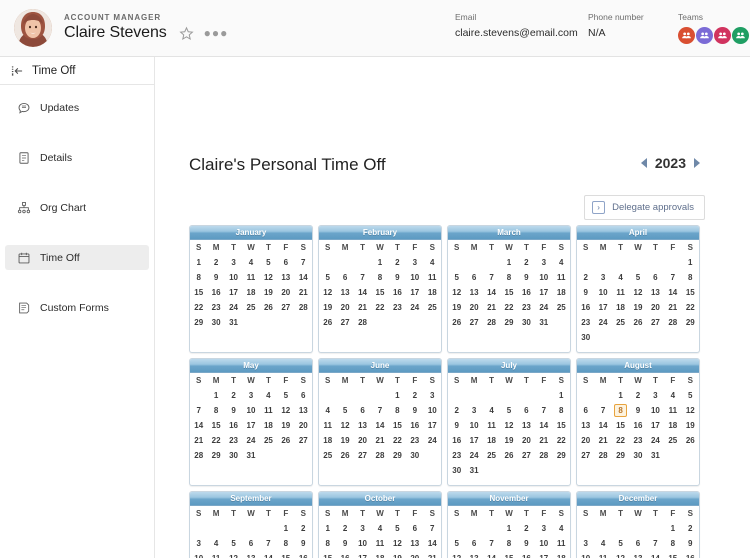 Image resolution: width=750 pixels, height=558 pixels. Describe the element at coordinates (491, 440) in the screenshot. I see `day-cell: 18` at that location.